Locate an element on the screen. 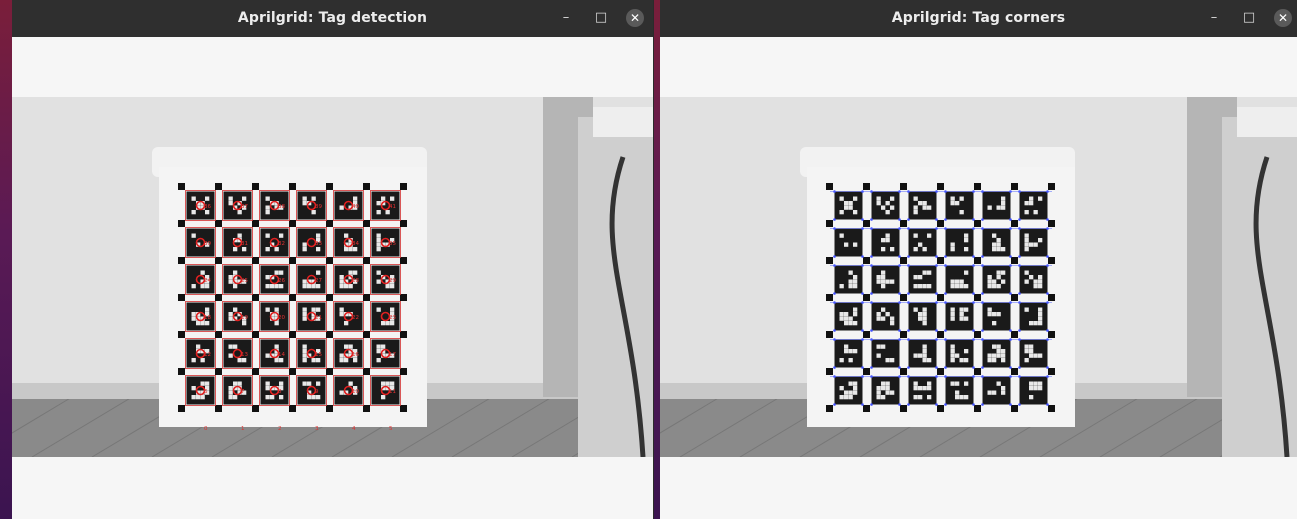 This screenshot has width=1297, height=519. title-bar: Aprilgrid: Tag detection – □ ✕ is located at coordinates (332, 18).